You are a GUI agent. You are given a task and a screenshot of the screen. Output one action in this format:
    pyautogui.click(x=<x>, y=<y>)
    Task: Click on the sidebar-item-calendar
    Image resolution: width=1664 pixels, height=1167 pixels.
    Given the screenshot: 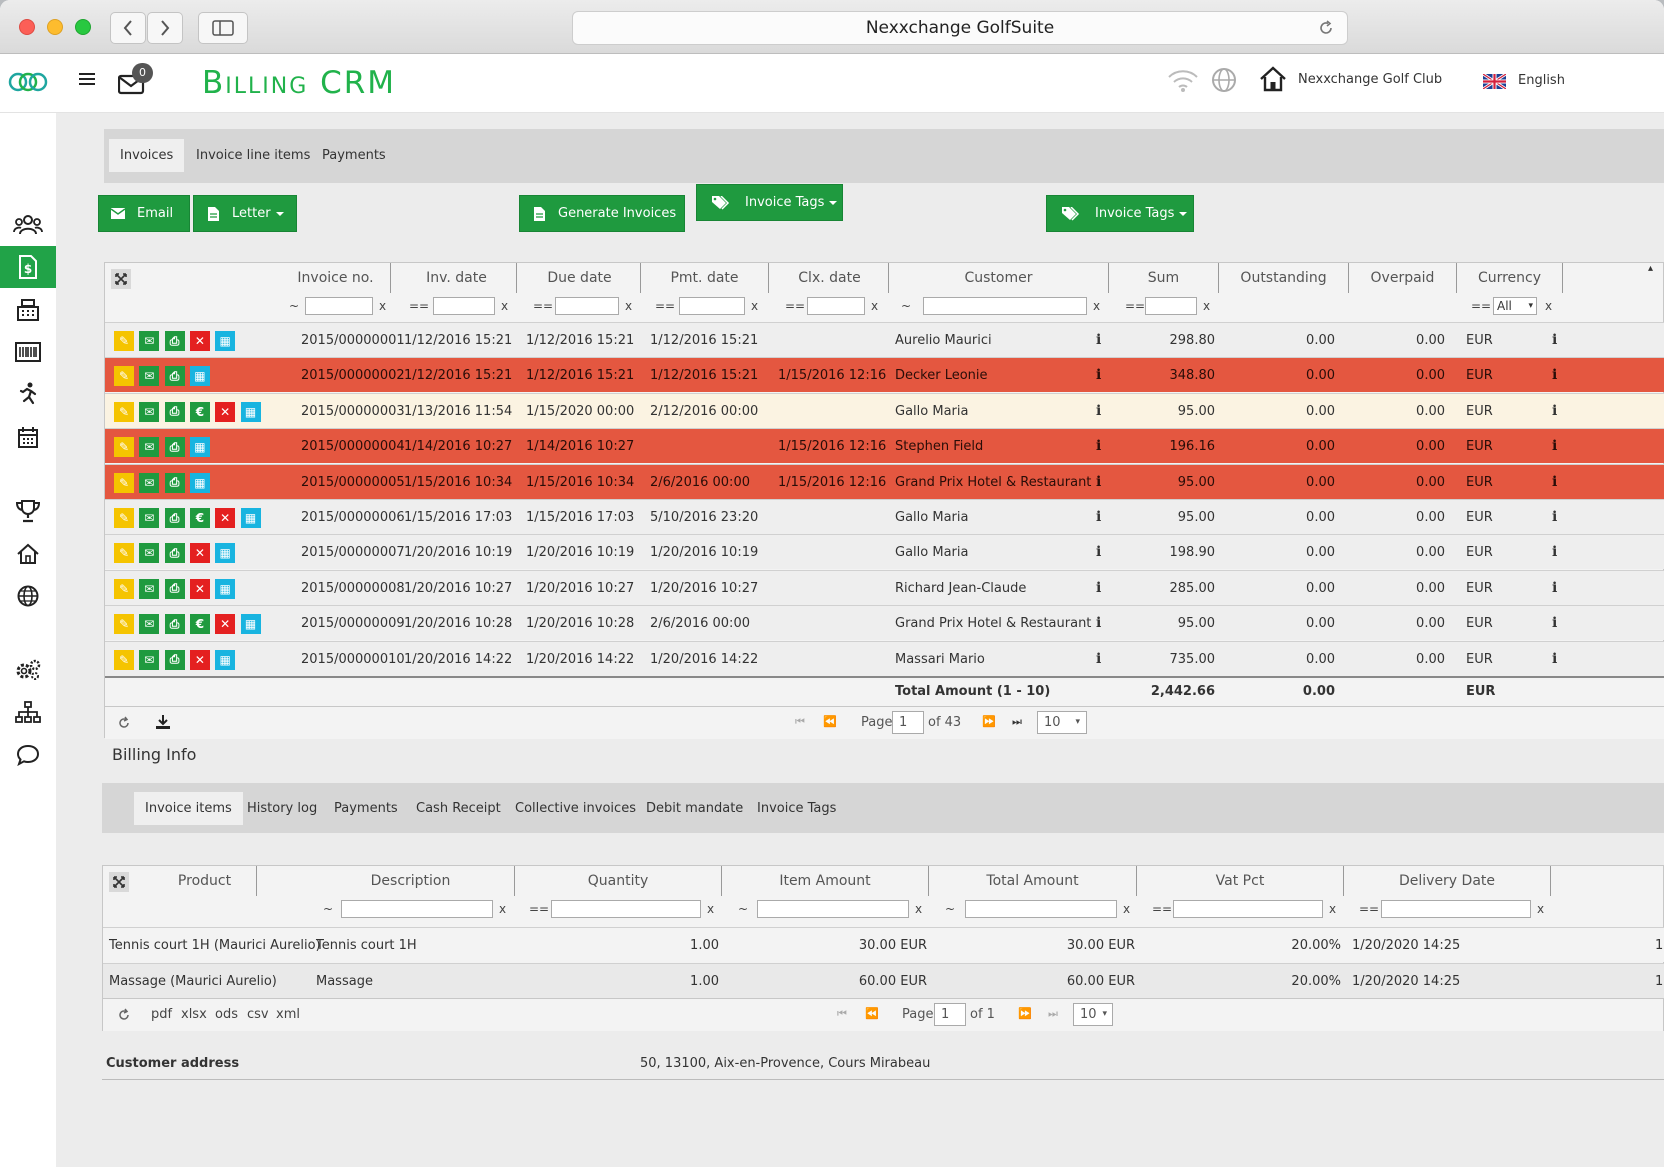 What is the action you would take?
    pyautogui.click(x=28, y=437)
    